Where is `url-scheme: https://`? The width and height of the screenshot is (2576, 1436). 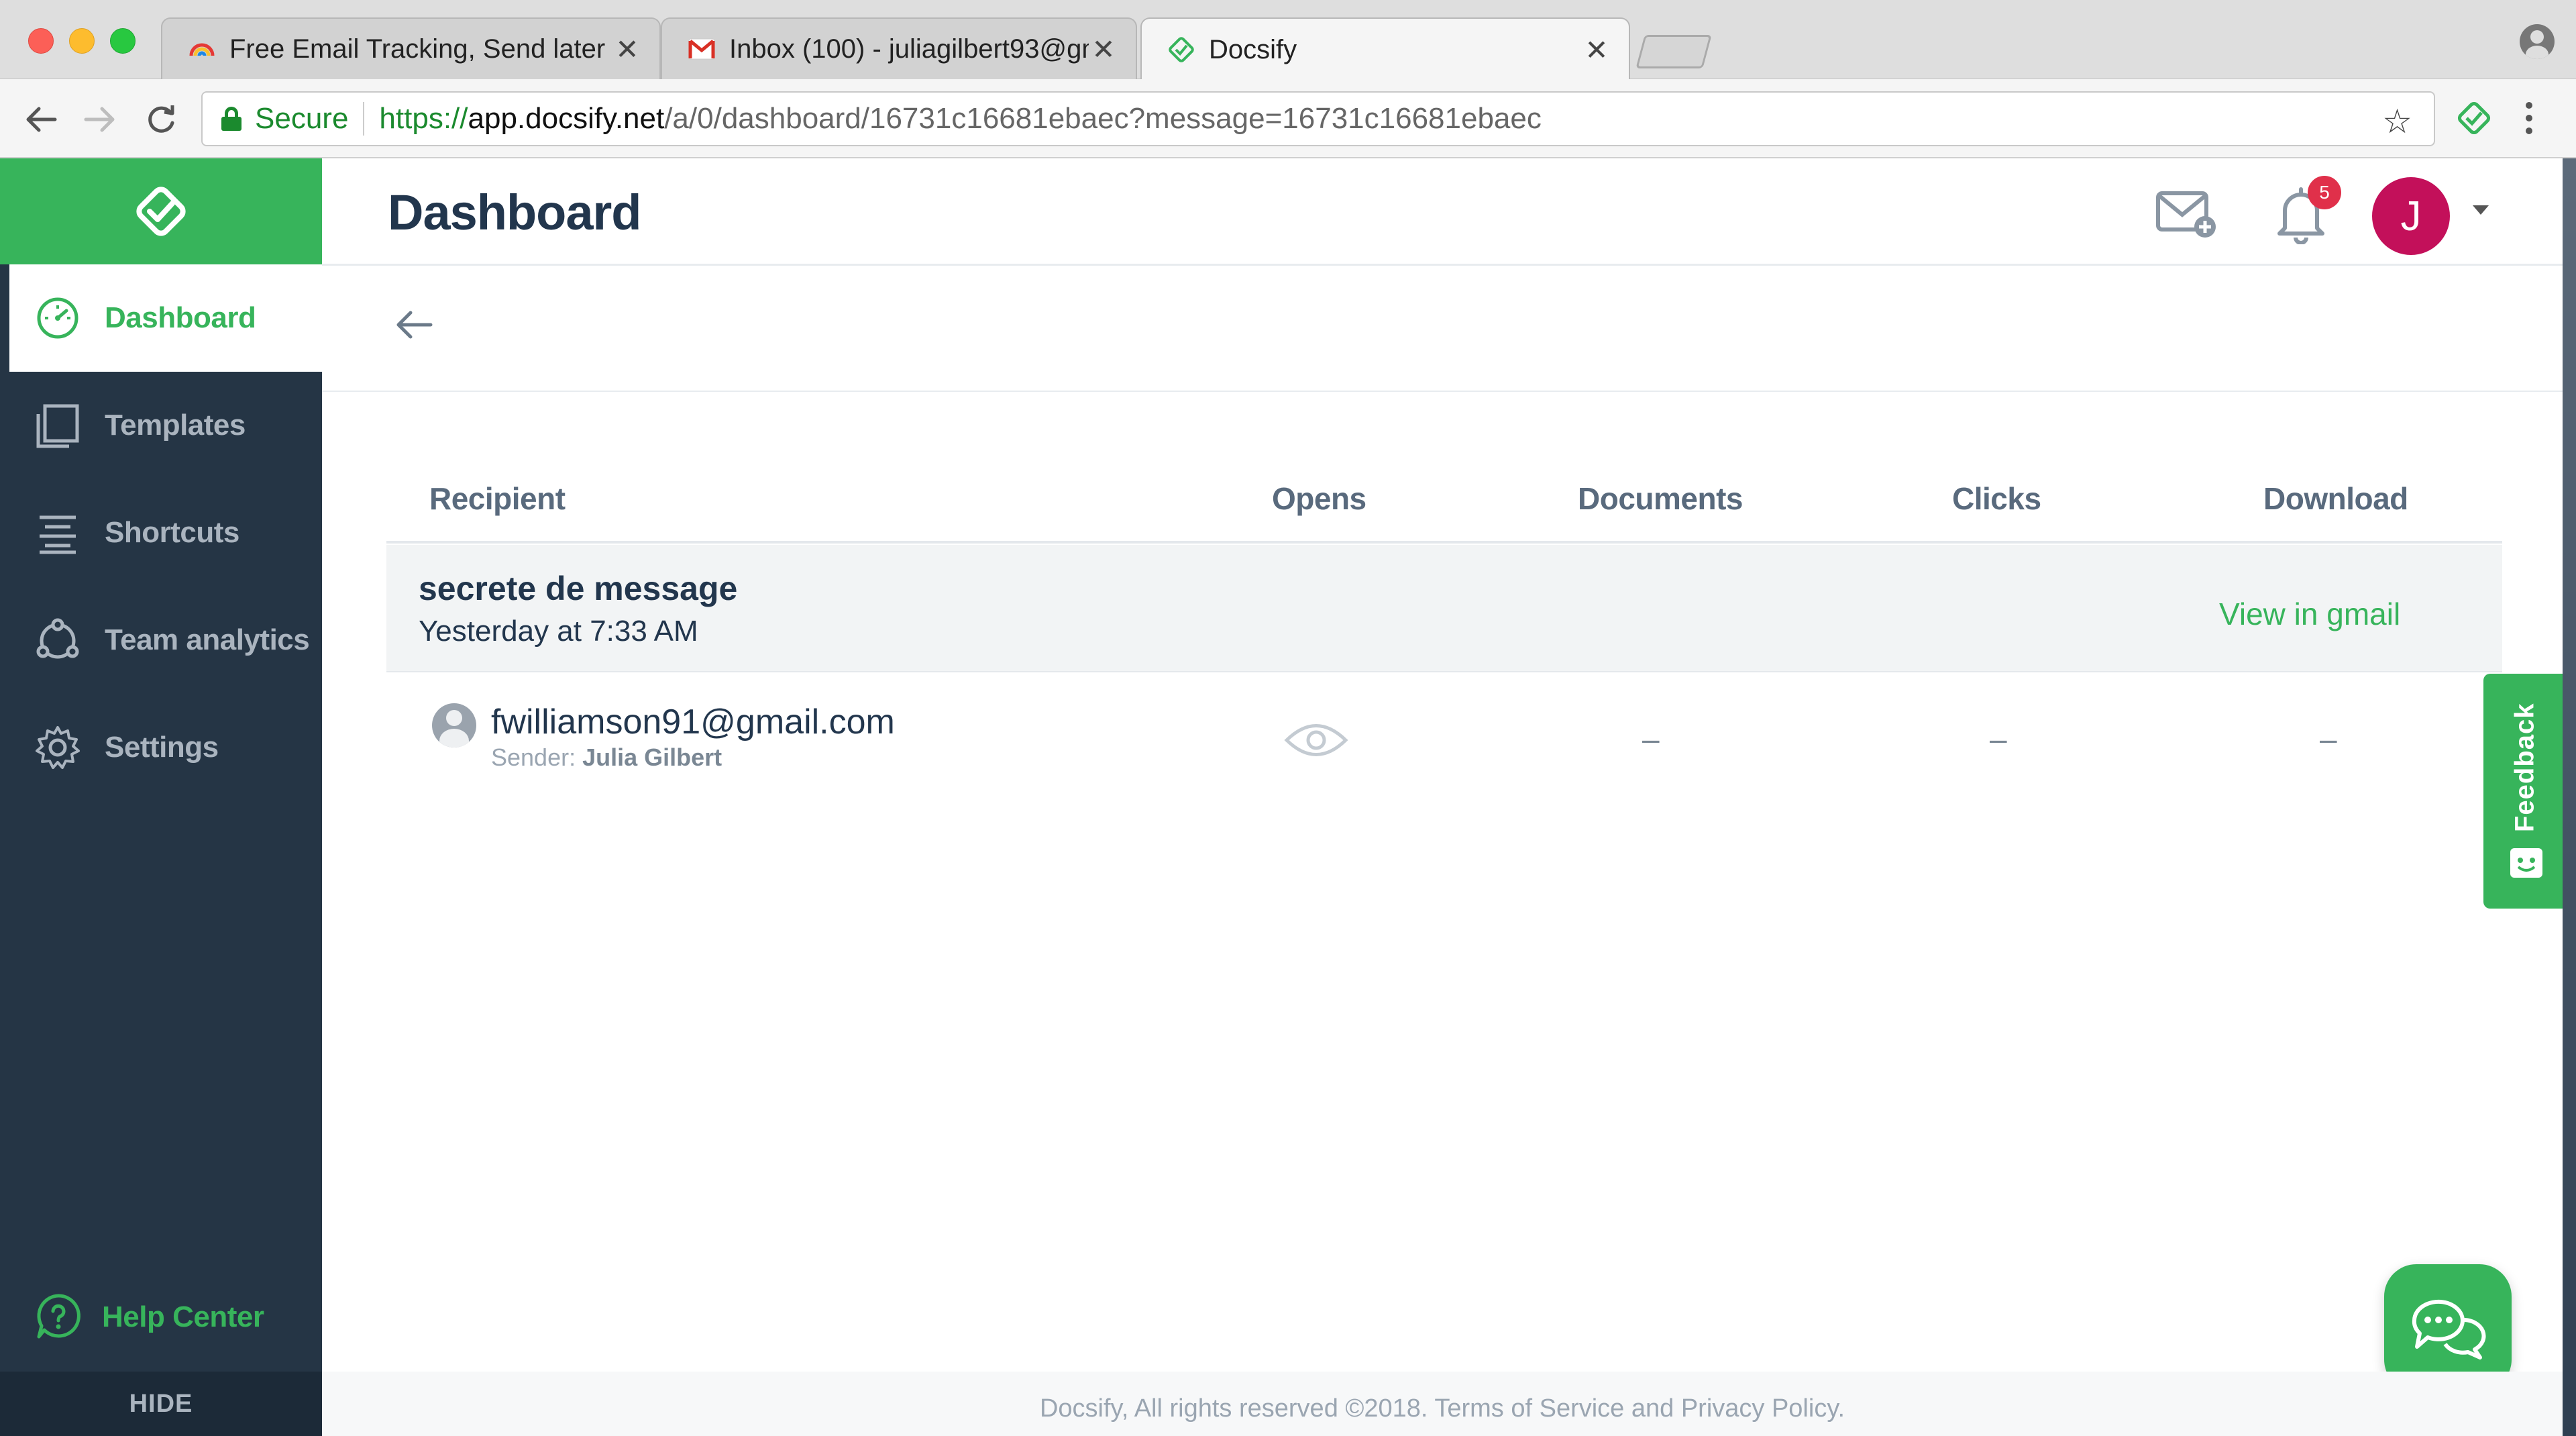 url-scheme: https:// is located at coordinates (423, 118).